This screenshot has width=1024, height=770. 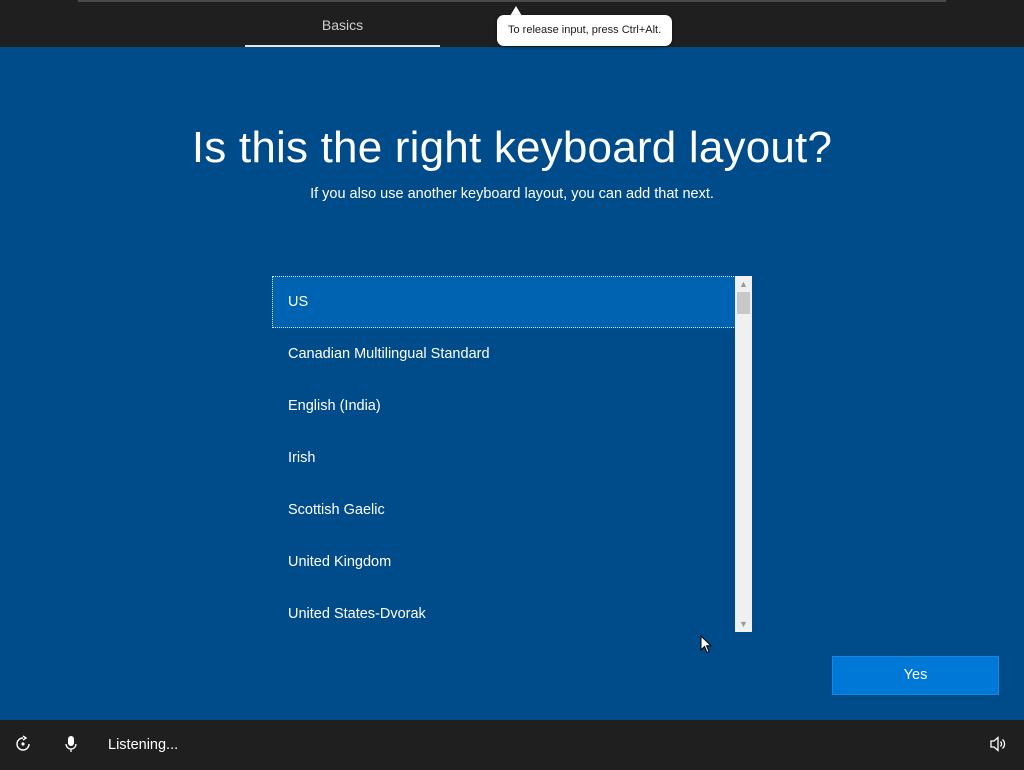 I want to click on list-item-scottish-gaelic: Scottish Gaelic, so click(x=504, y=510).